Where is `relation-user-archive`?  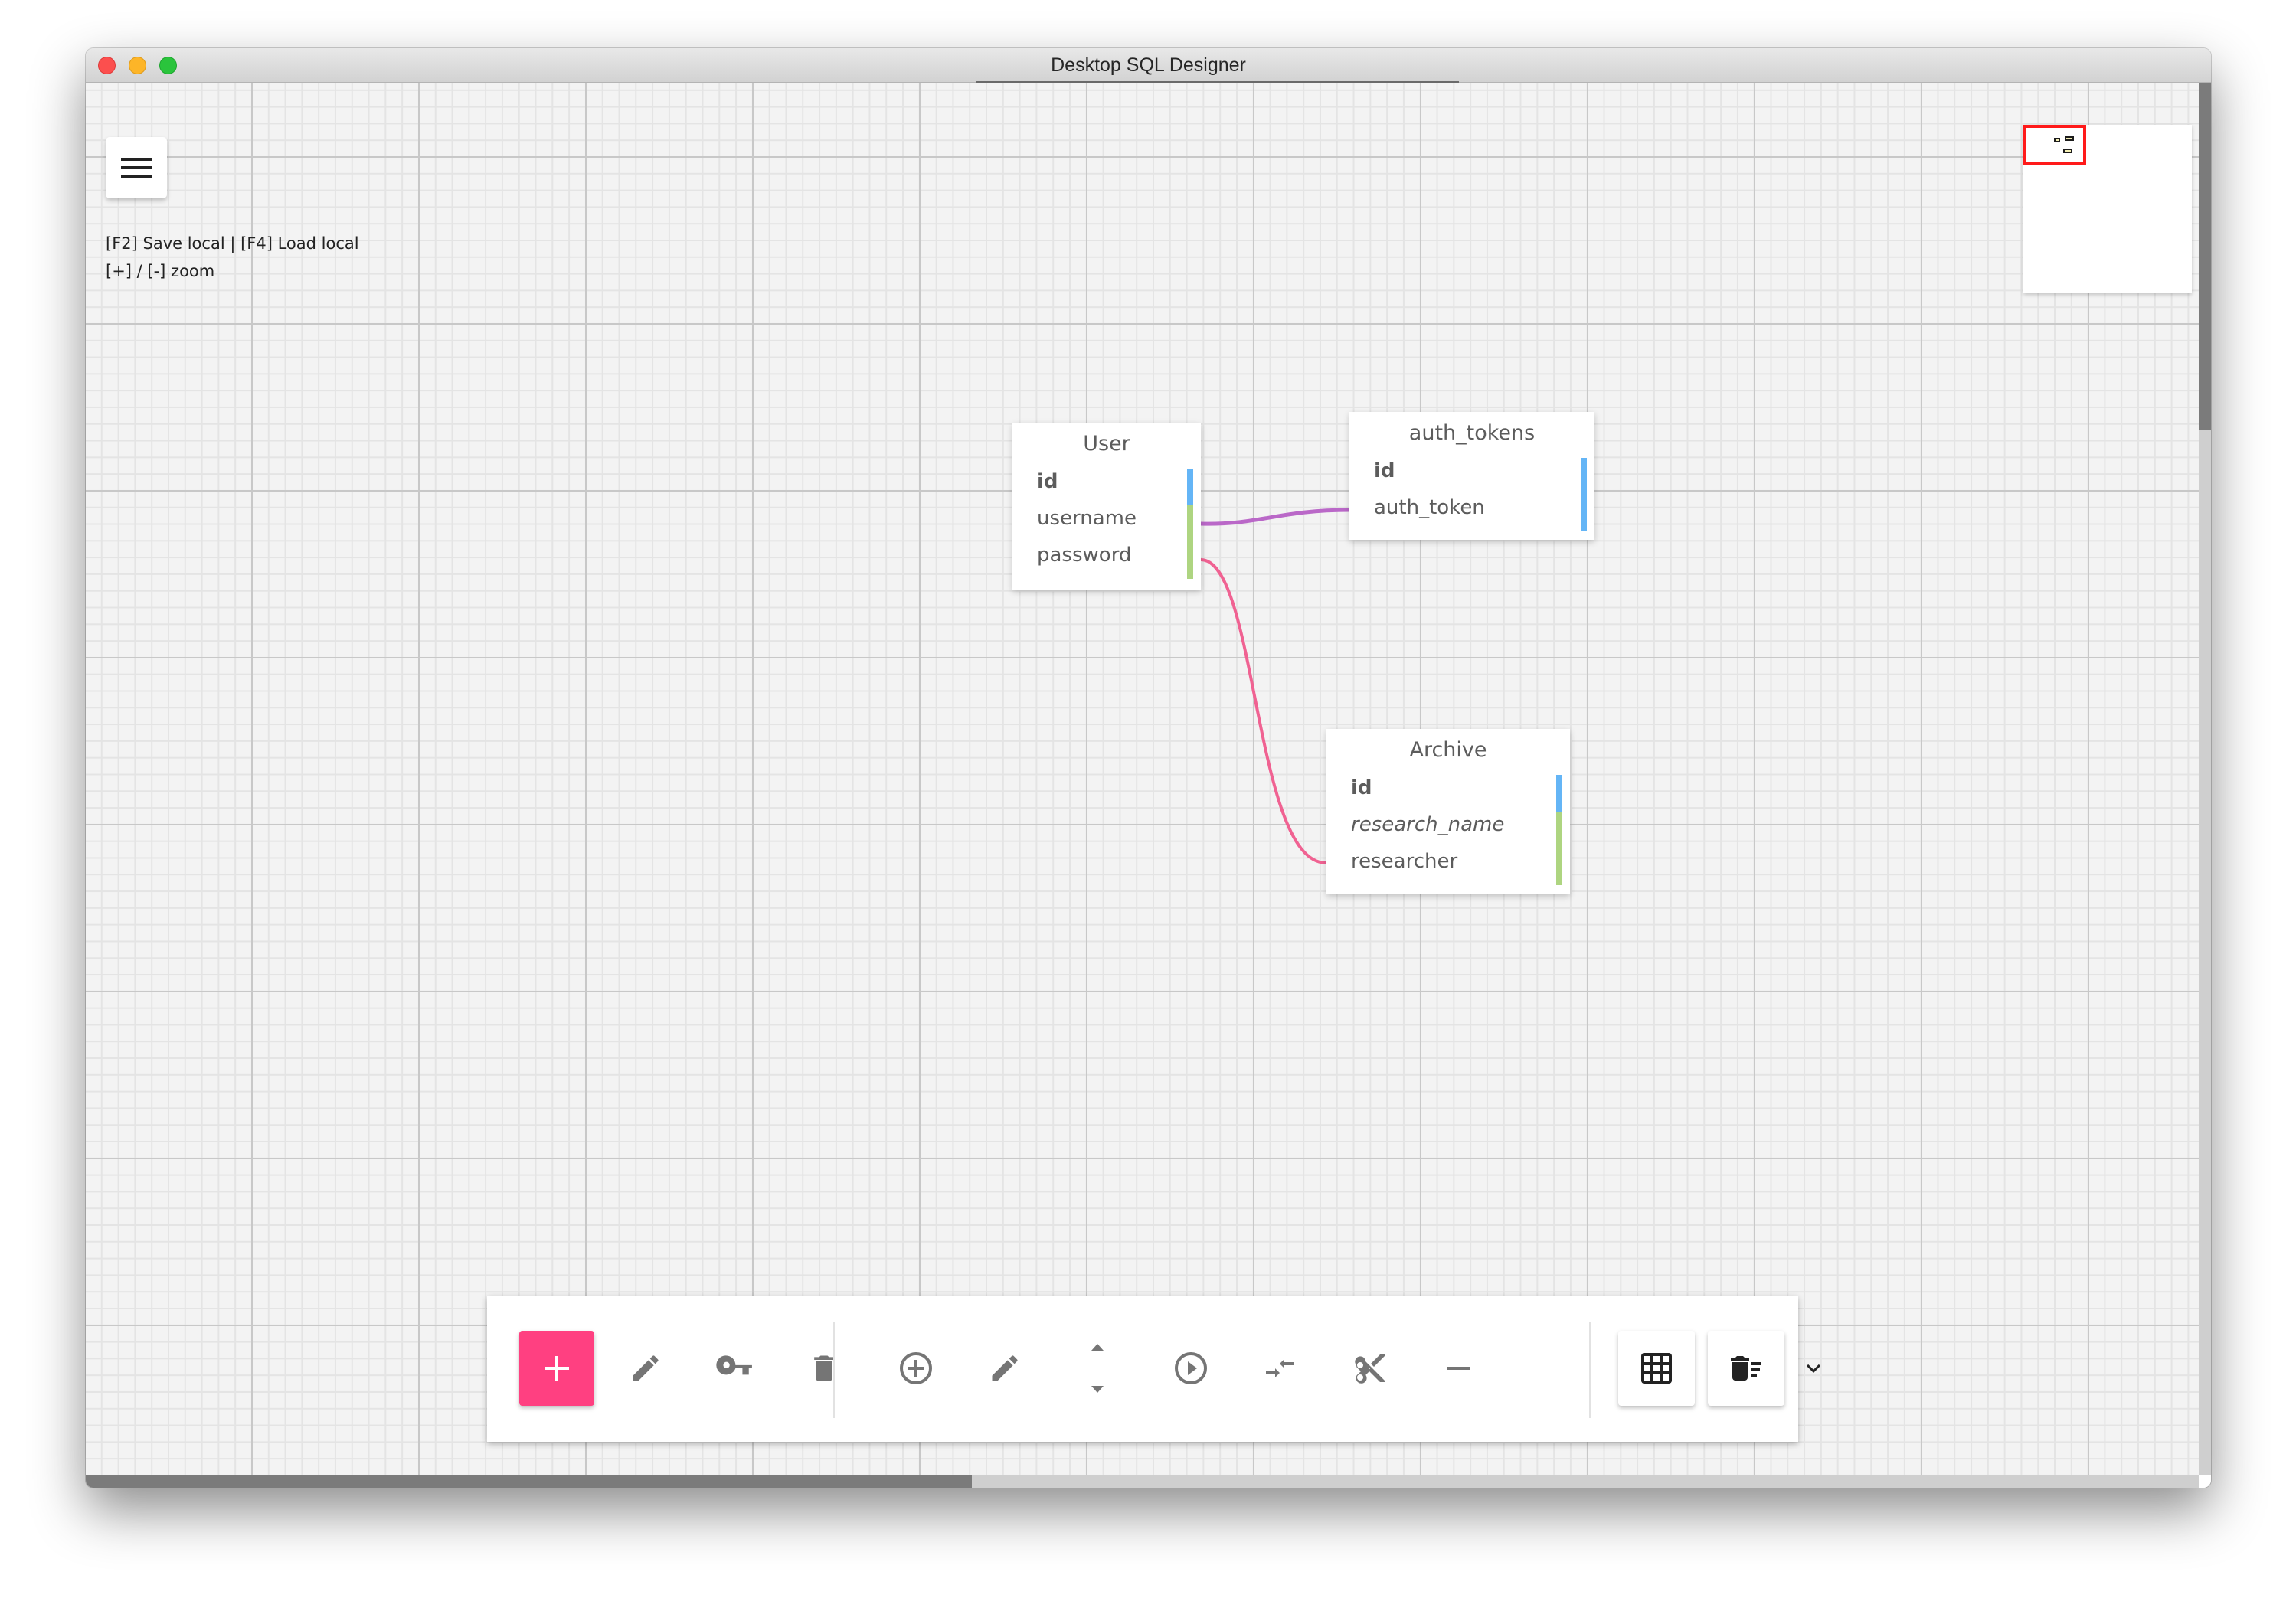 relation-user-archive is located at coordinates (1263, 711).